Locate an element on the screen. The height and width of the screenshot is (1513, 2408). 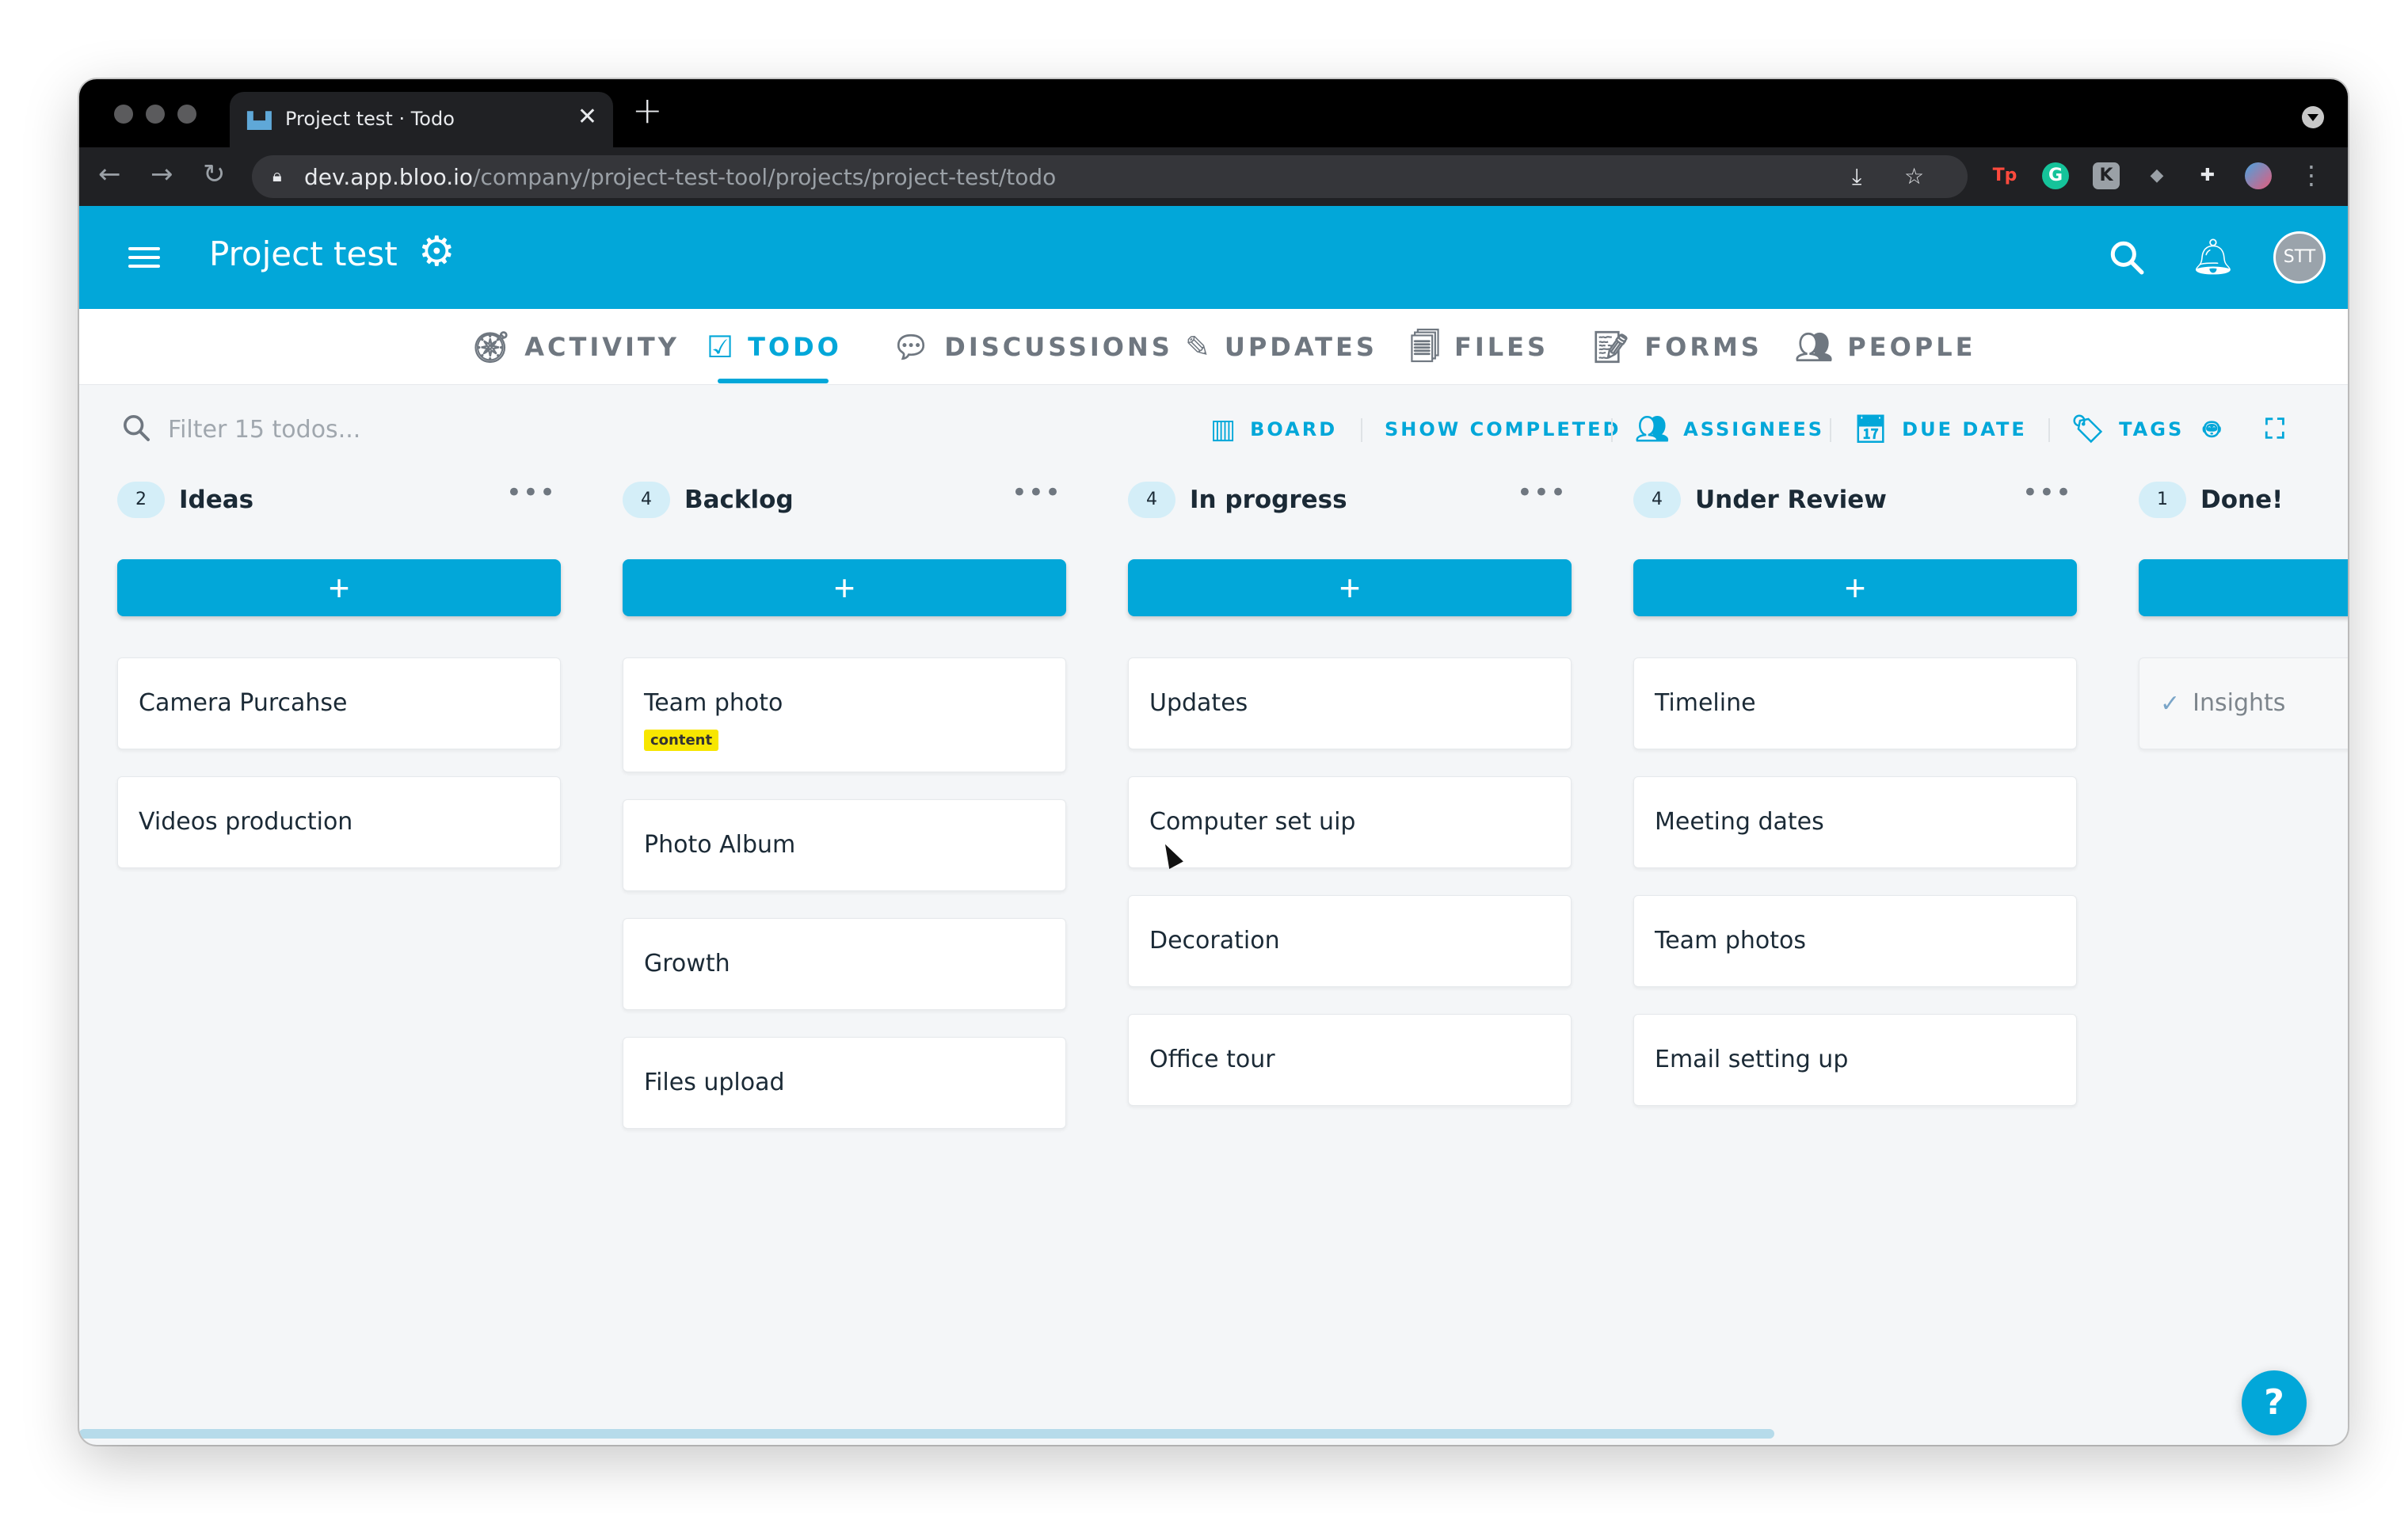
extension-tp-icon: Tp is located at coordinates (2005, 175).